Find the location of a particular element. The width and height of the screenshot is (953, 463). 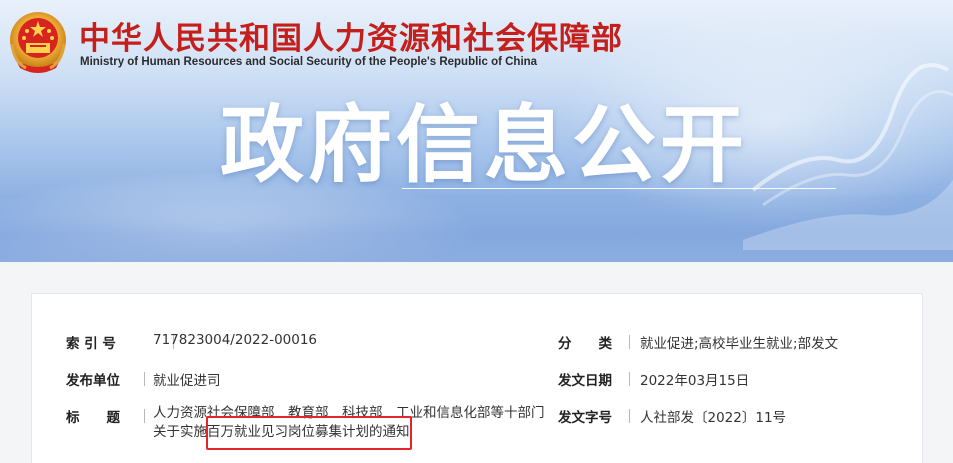

national-emblem-icon is located at coordinates (38, 42).